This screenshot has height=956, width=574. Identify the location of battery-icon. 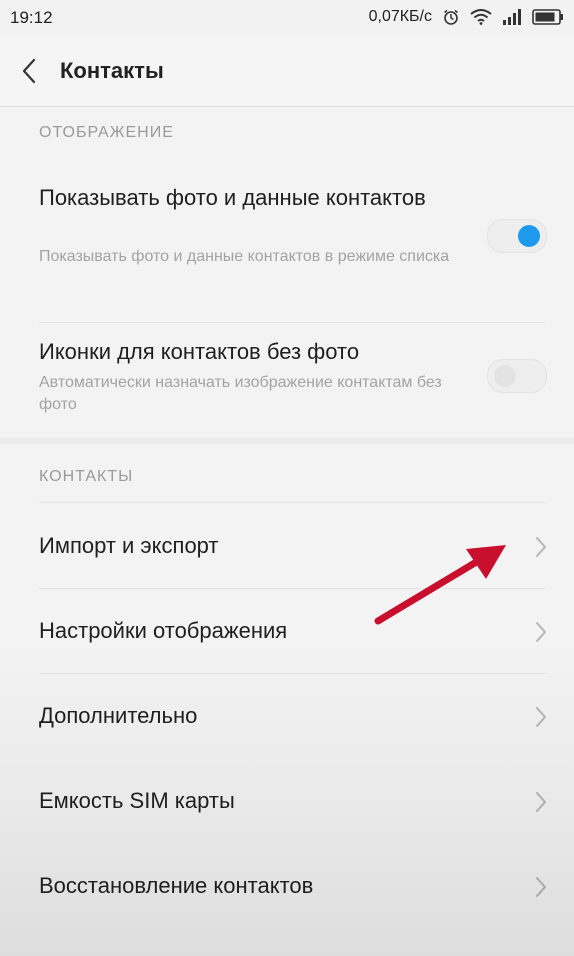
(548, 17).